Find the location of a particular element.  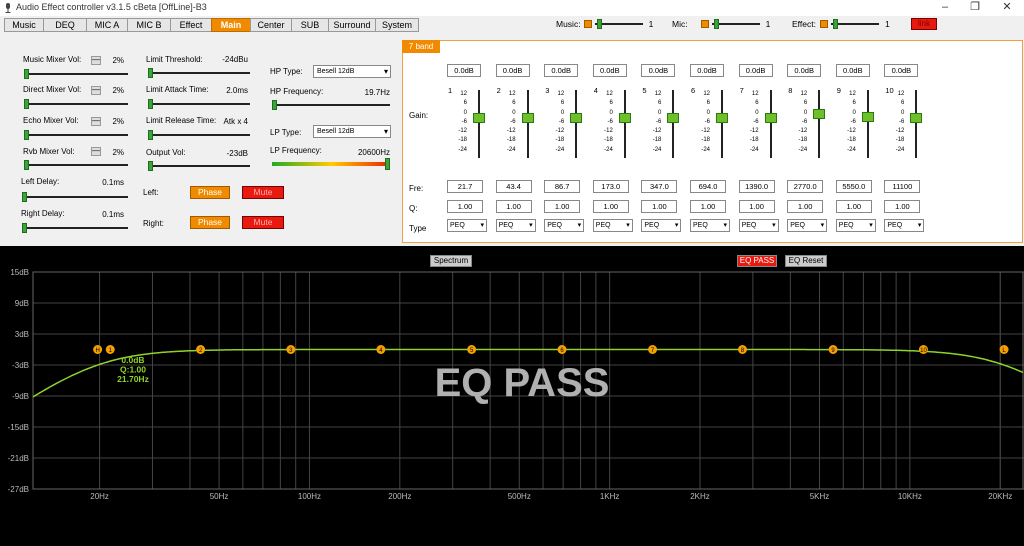

right-delay-slider is located at coordinates (75, 228).